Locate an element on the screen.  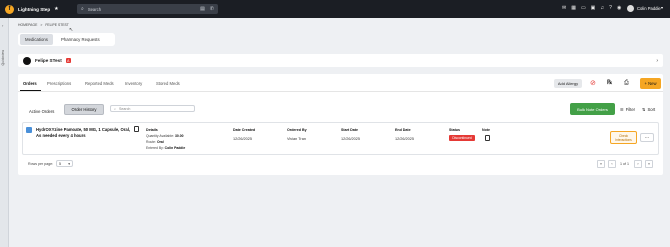
rows-per-page-select: 5 ▾ is located at coordinates (64, 163).